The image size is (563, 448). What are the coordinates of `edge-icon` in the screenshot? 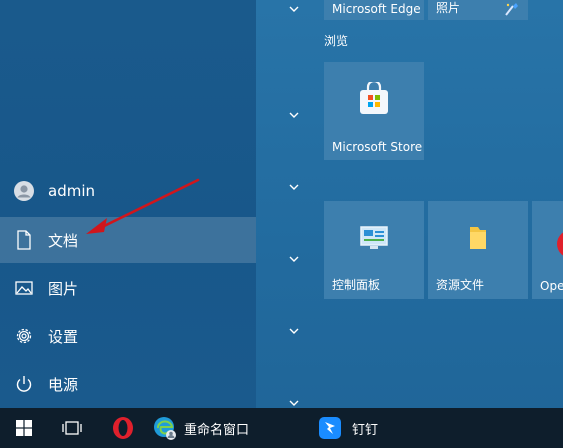 It's located at (165, 428).